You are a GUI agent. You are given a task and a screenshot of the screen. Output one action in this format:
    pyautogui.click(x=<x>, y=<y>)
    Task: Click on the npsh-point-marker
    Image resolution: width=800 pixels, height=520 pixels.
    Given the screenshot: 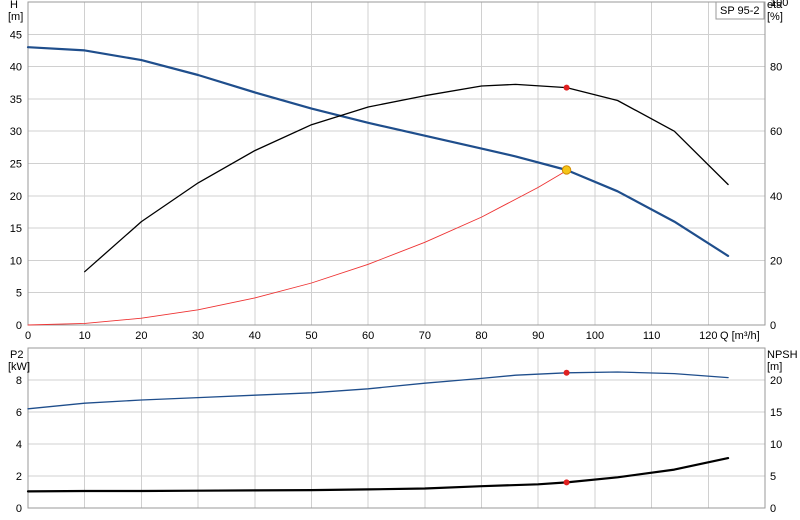 What is the action you would take?
    pyautogui.click(x=566, y=482)
    